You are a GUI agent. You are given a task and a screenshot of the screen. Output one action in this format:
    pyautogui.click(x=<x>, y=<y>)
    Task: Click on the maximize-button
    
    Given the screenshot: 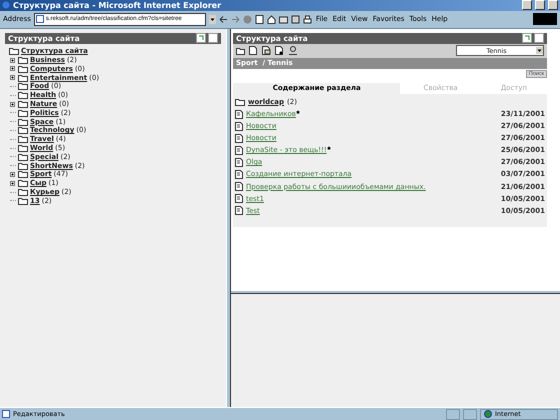 What is the action you would take?
    pyautogui.click(x=540, y=5)
    